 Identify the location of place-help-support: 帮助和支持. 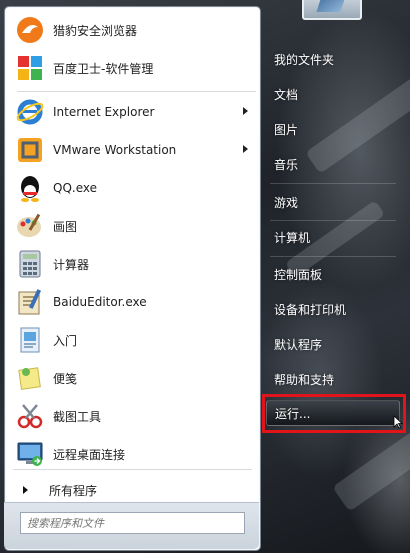
(333, 379).